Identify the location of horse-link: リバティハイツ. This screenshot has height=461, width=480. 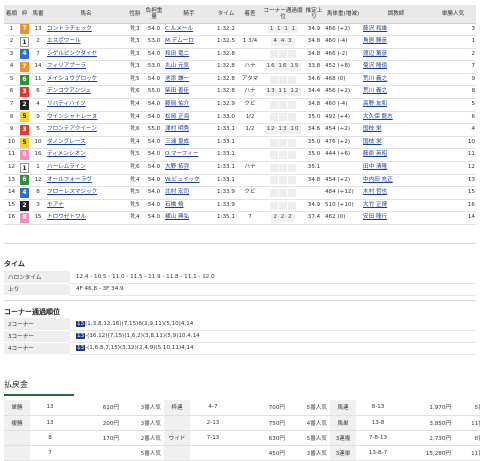
(66, 104).